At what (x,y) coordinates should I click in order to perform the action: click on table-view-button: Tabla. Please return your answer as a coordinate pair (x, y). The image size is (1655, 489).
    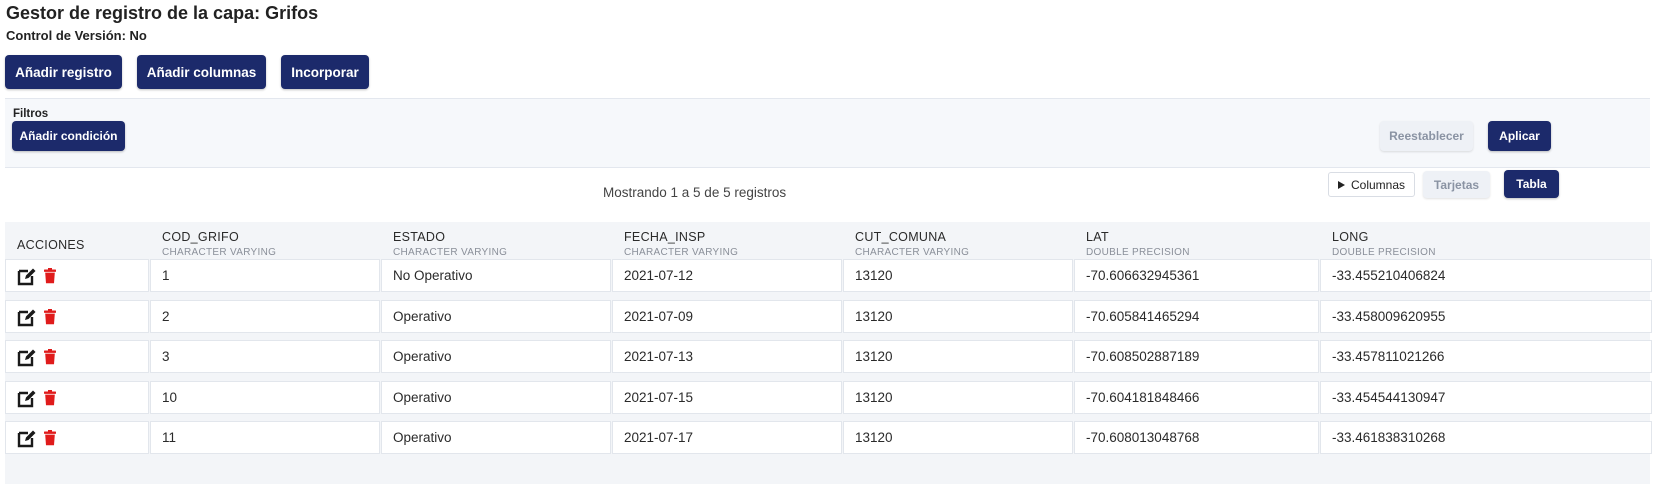
    Looking at the image, I should click on (1531, 184).